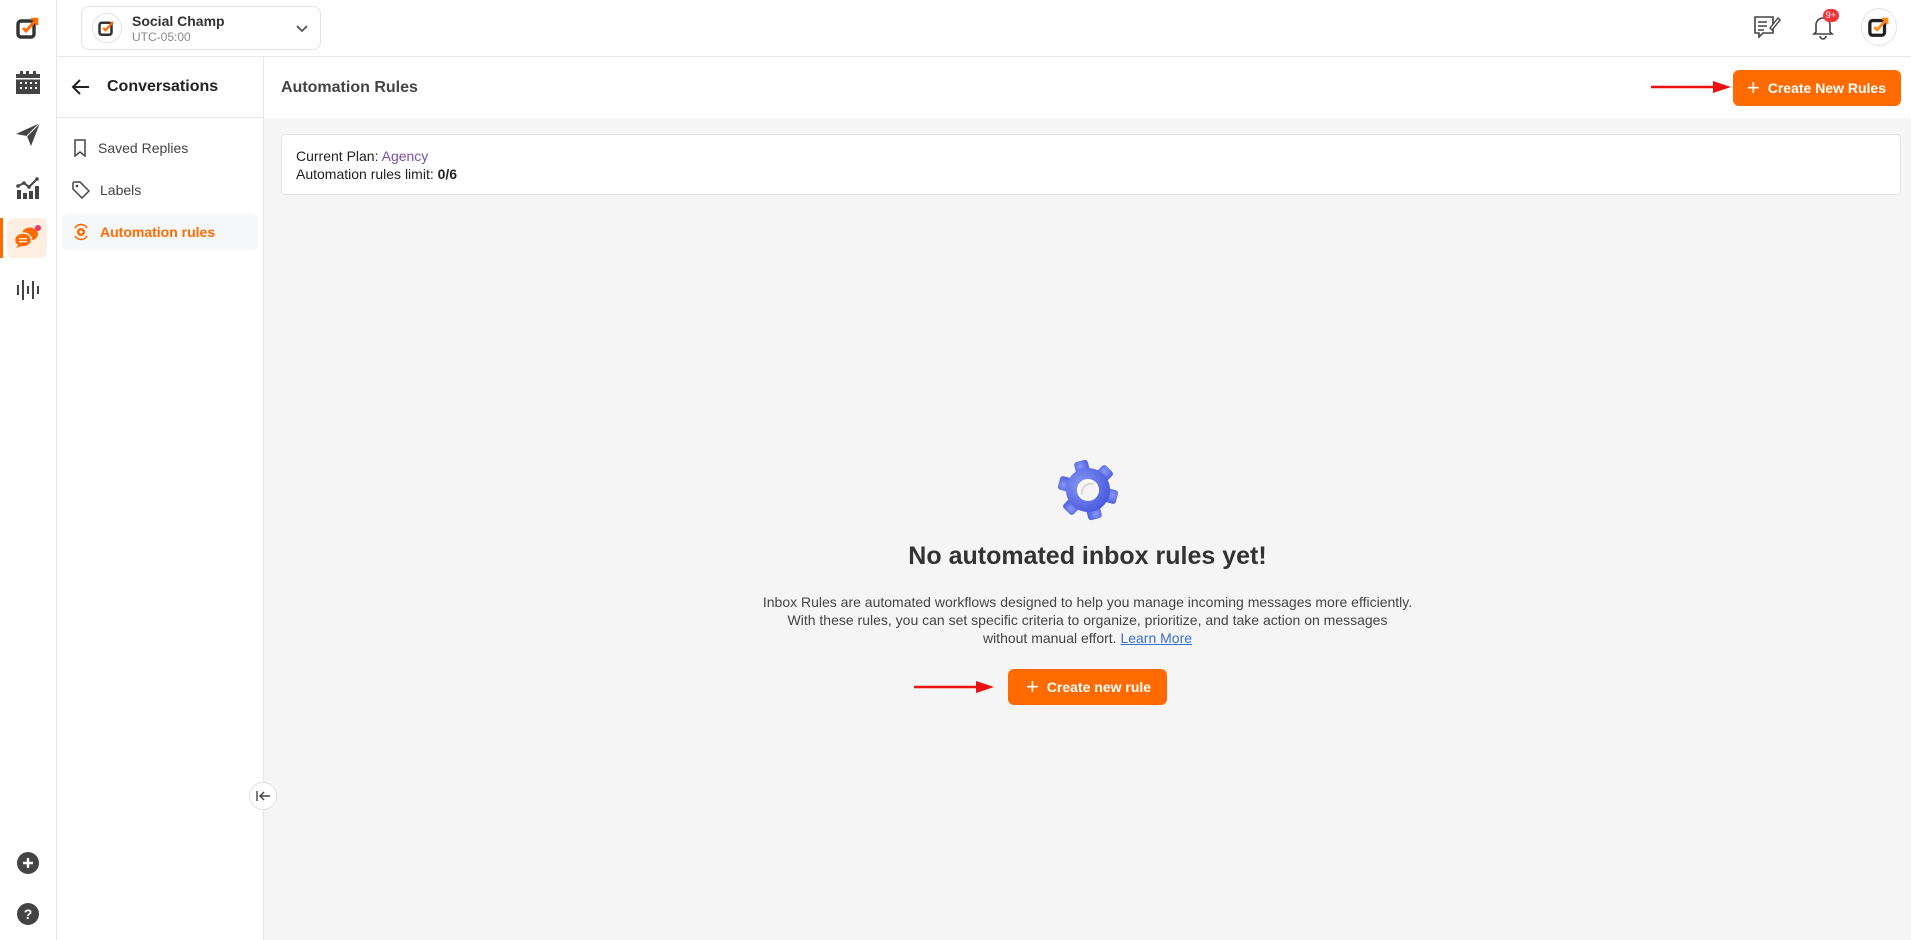  Describe the element at coordinates (367, 174) in the screenshot. I see `limit-label: Automation rules limit:` at that location.